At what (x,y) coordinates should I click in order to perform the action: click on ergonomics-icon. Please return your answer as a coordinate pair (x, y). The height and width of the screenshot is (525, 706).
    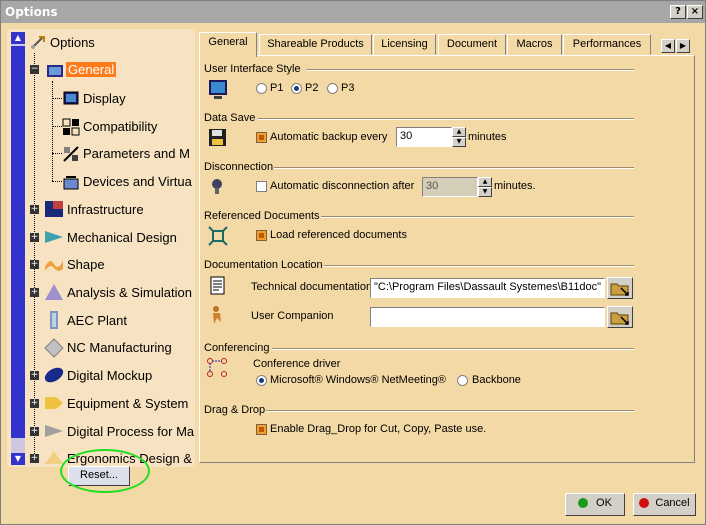
    Looking at the image, I should click on (53, 458).